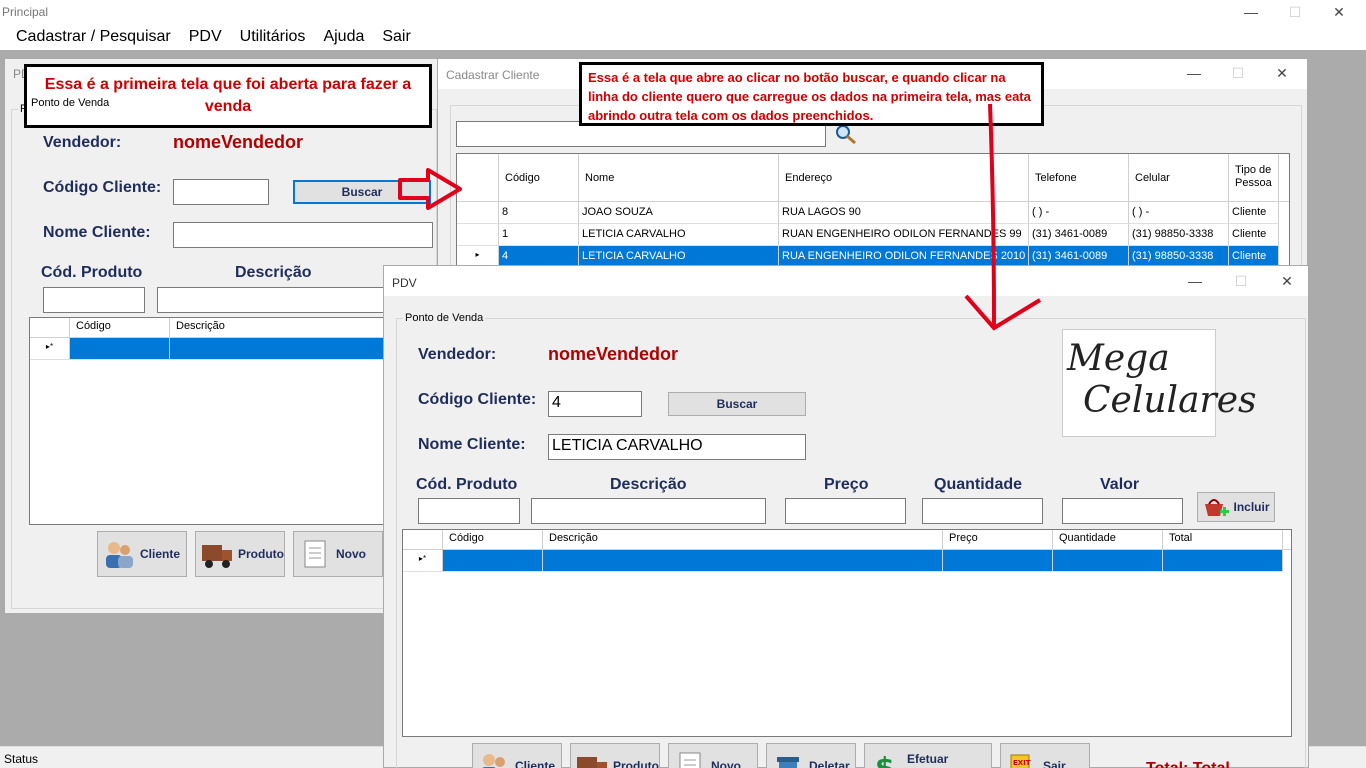  Describe the element at coordinates (737, 404) in the screenshot. I see `buscar-button: Buscar` at that location.